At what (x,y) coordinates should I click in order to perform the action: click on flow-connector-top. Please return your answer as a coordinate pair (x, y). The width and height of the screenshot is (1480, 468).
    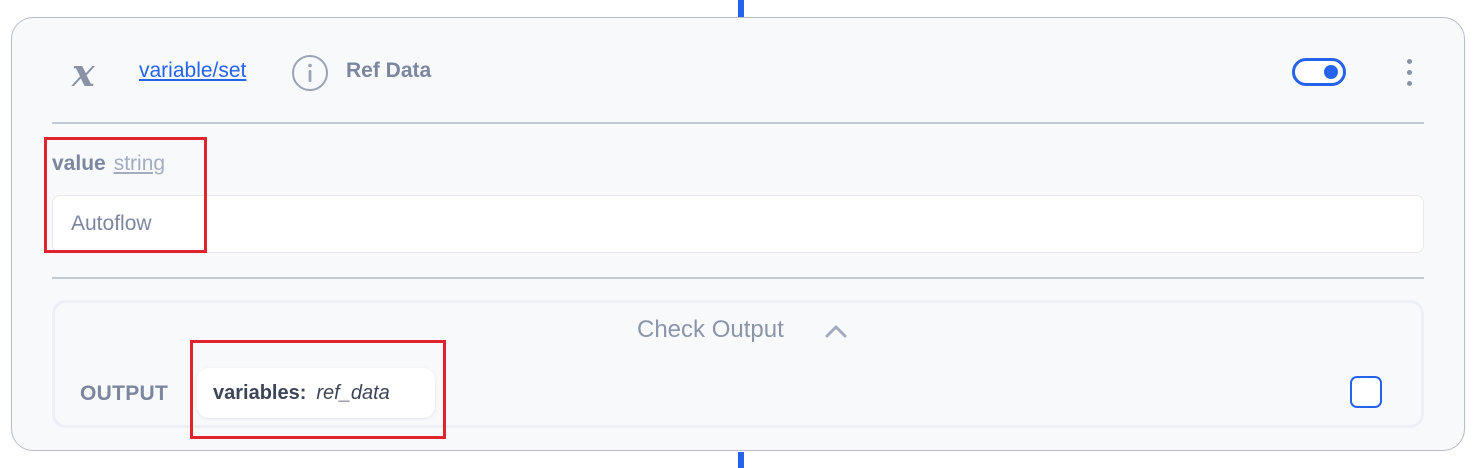
    Looking at the image, I should click on (741, 9).